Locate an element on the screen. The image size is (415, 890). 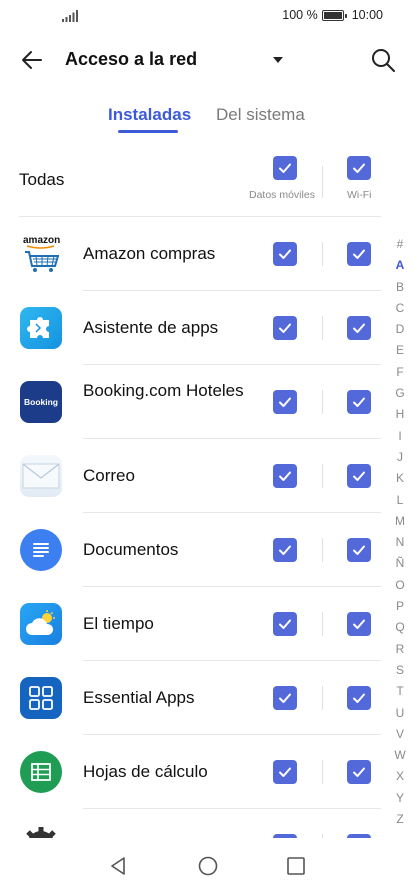
index-letter: Z is located at coordinates (400, 819).